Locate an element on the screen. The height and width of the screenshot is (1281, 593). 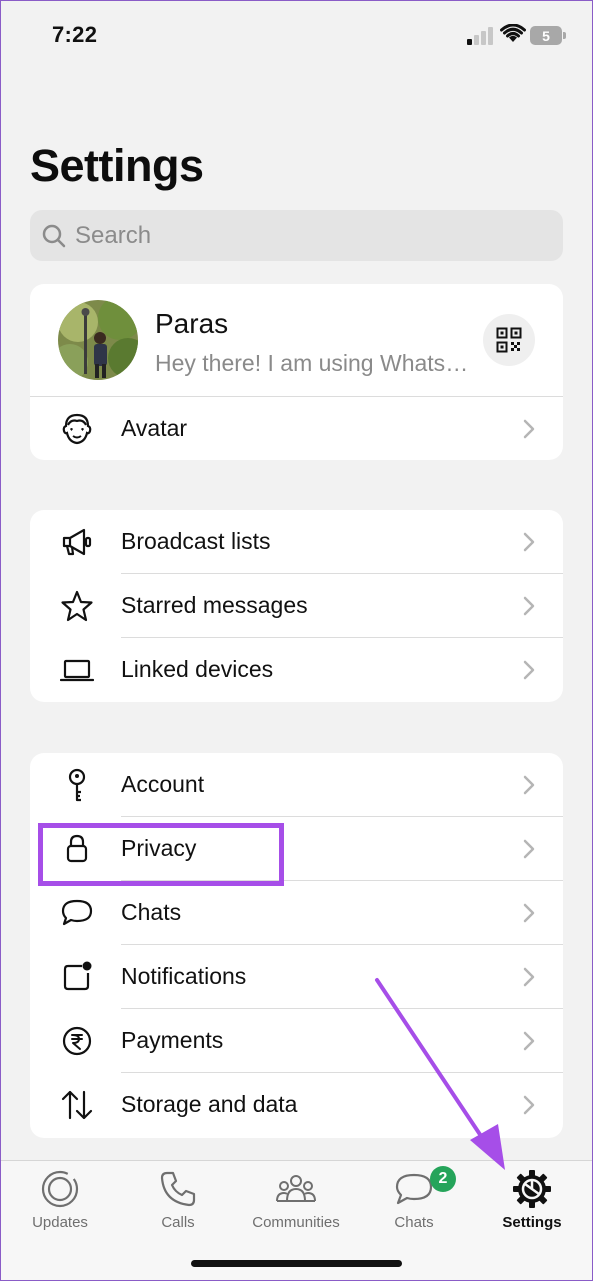
phone-icon is located at coordinates (178, 1189).